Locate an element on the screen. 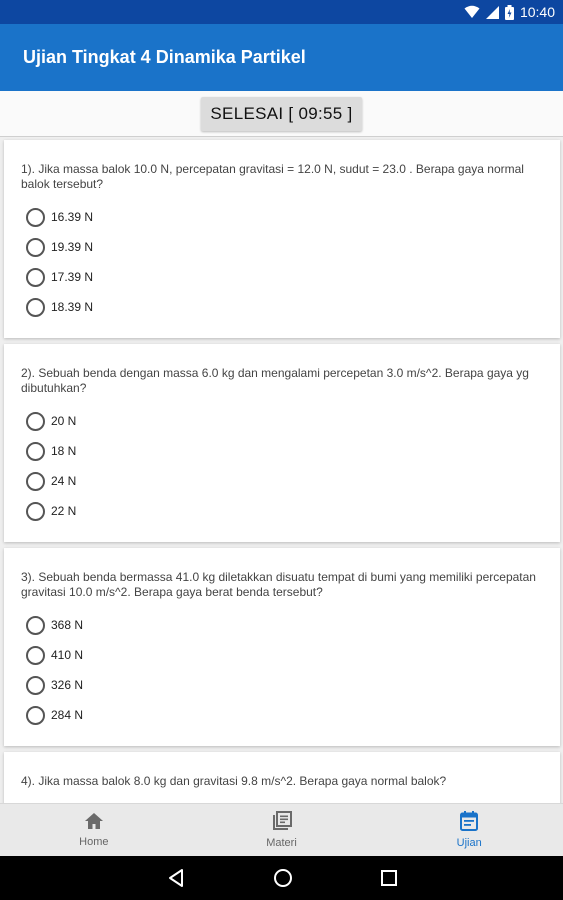 Image resolution: width=563 pixels, height=900 pixels. status-time: 10:40 is located at coordinates (537, 12).